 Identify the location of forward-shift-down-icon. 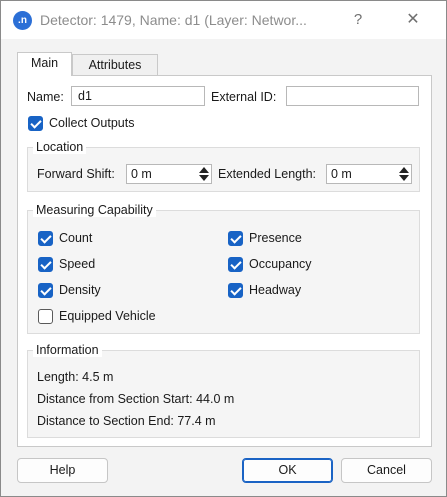
(204, 178).